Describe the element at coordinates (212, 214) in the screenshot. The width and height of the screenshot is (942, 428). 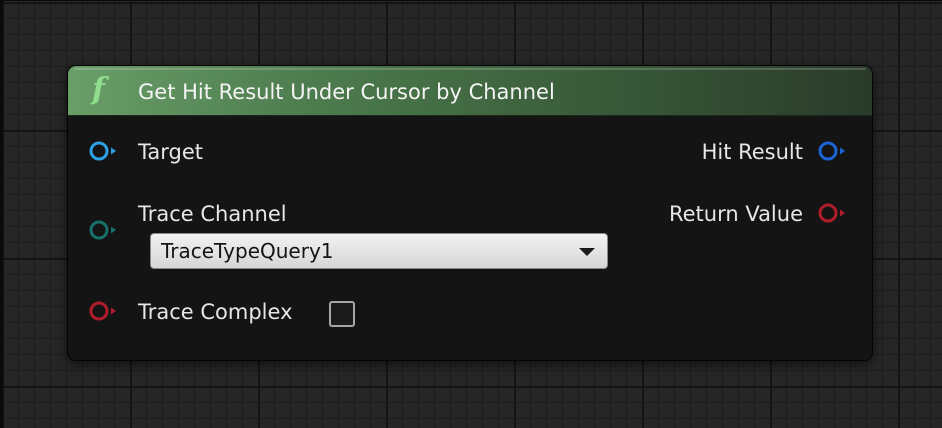
I see `trace-channel-label: Trace Channel` at that location.